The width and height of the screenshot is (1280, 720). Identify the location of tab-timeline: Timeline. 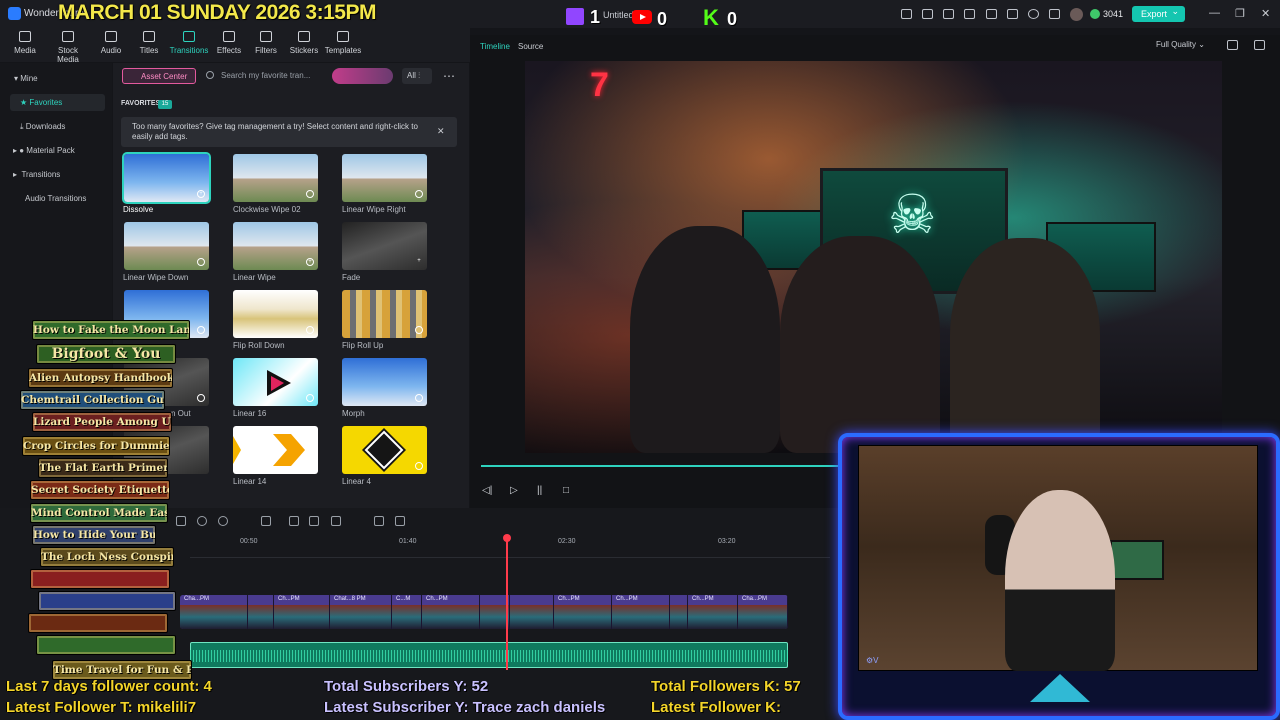
(495, 46).